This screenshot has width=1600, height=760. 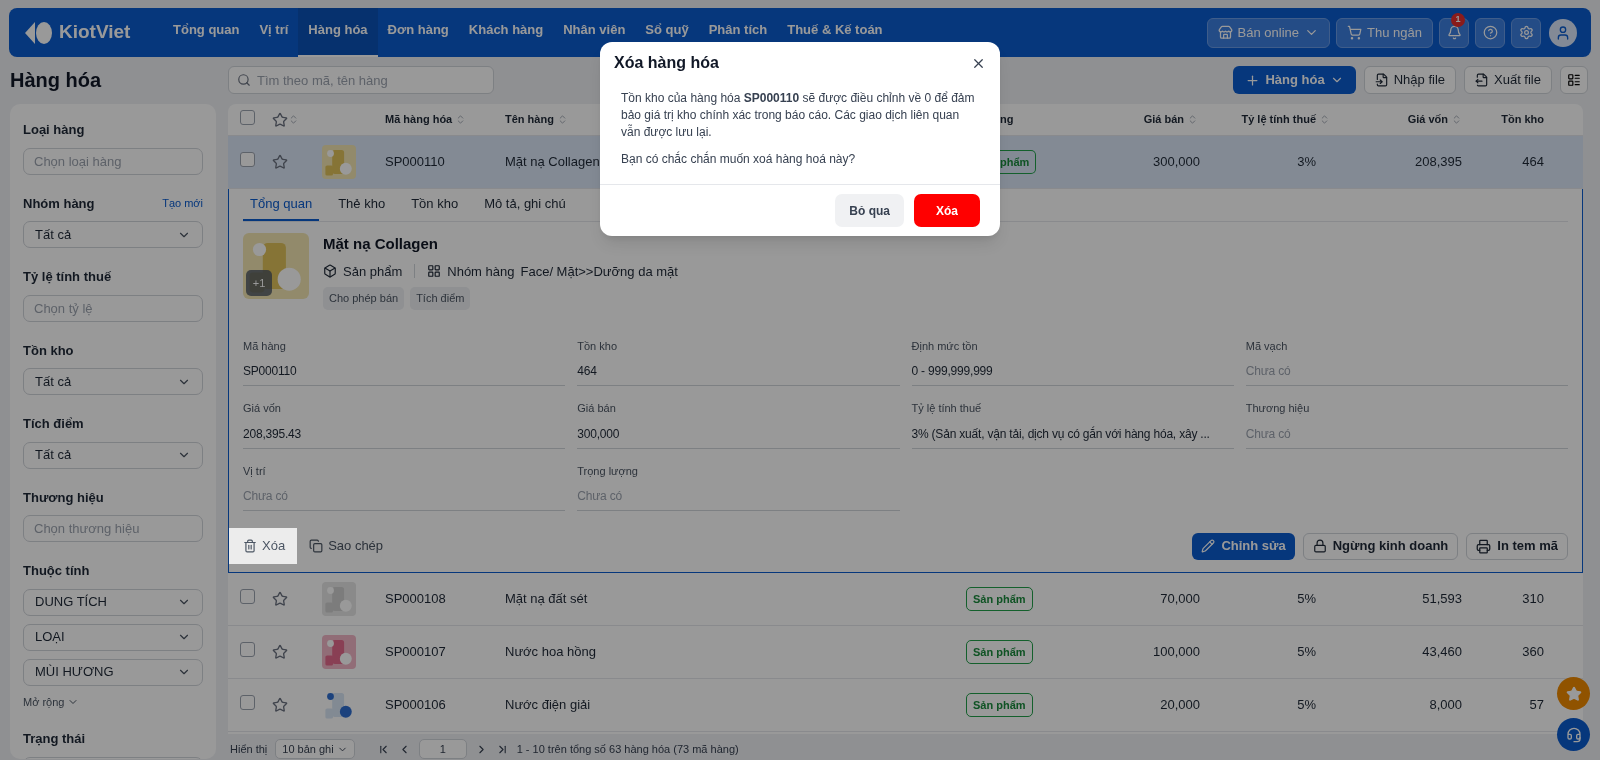 What do you see at coordinates (529, 120) in the screenshot?
I see `column-header: Tên hàng` at bounding box center [529, 120].